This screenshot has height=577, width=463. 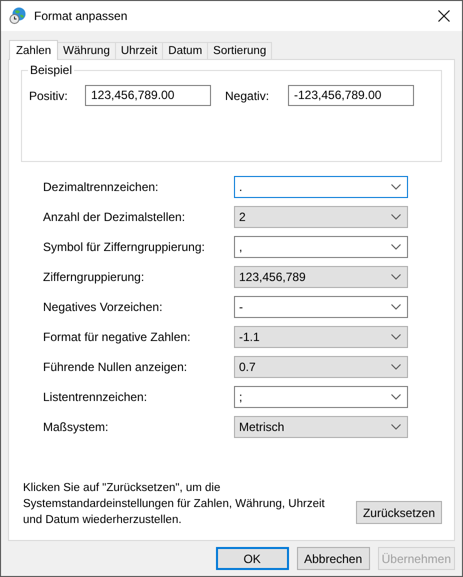 I want to click on reset-description: Klicken Sie auf "Zurücksetzen", um die Systemstandardeinstellungen für Zahlen, Währung, Uhrzeit und Datum wiederherzustellen., so click(x=174, y=504).